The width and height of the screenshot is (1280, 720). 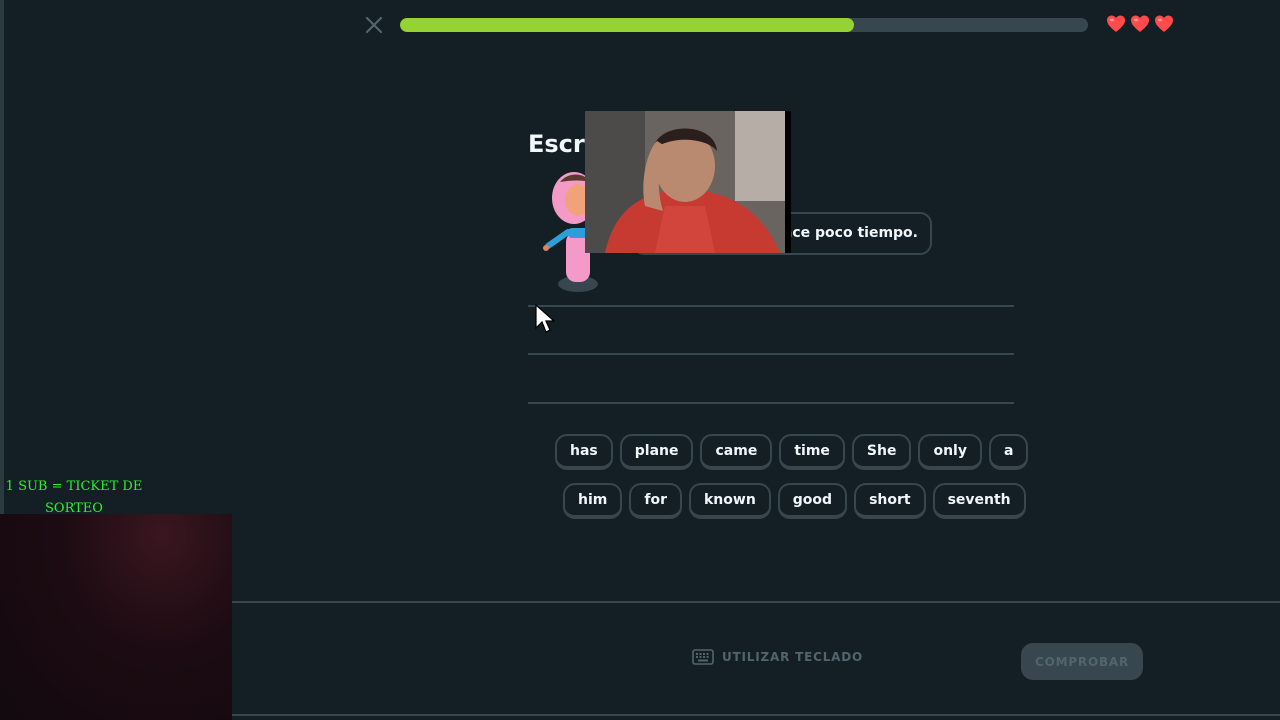 I want to click on word-bank-row-2: him for known good short seventh, so click(x=794, y=501).